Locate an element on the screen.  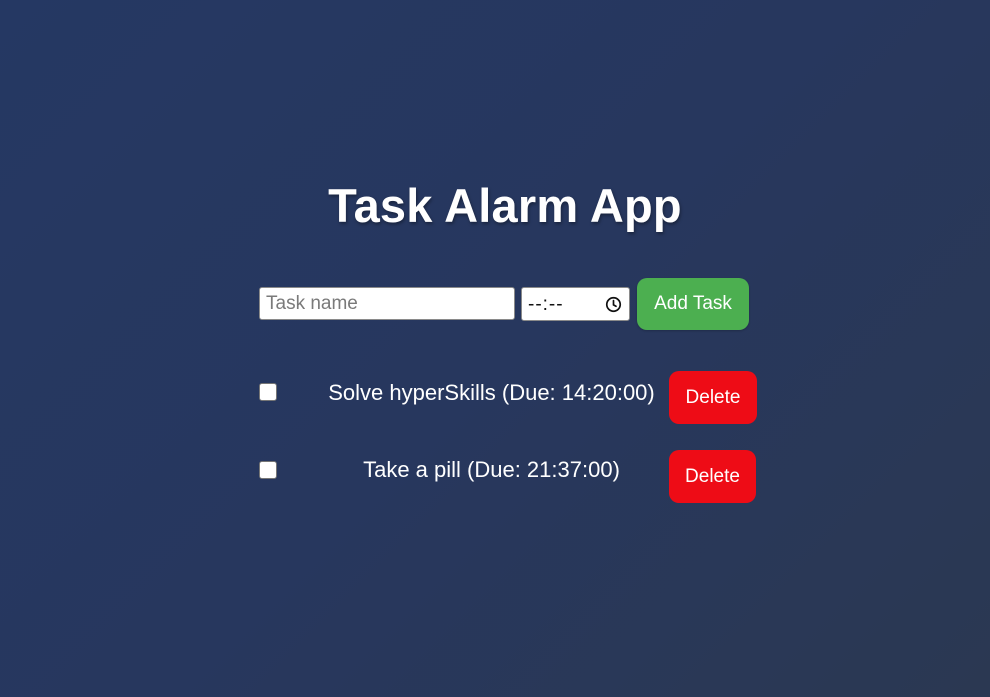
add-task-button: Add Task is located at coordinates (693, 304).